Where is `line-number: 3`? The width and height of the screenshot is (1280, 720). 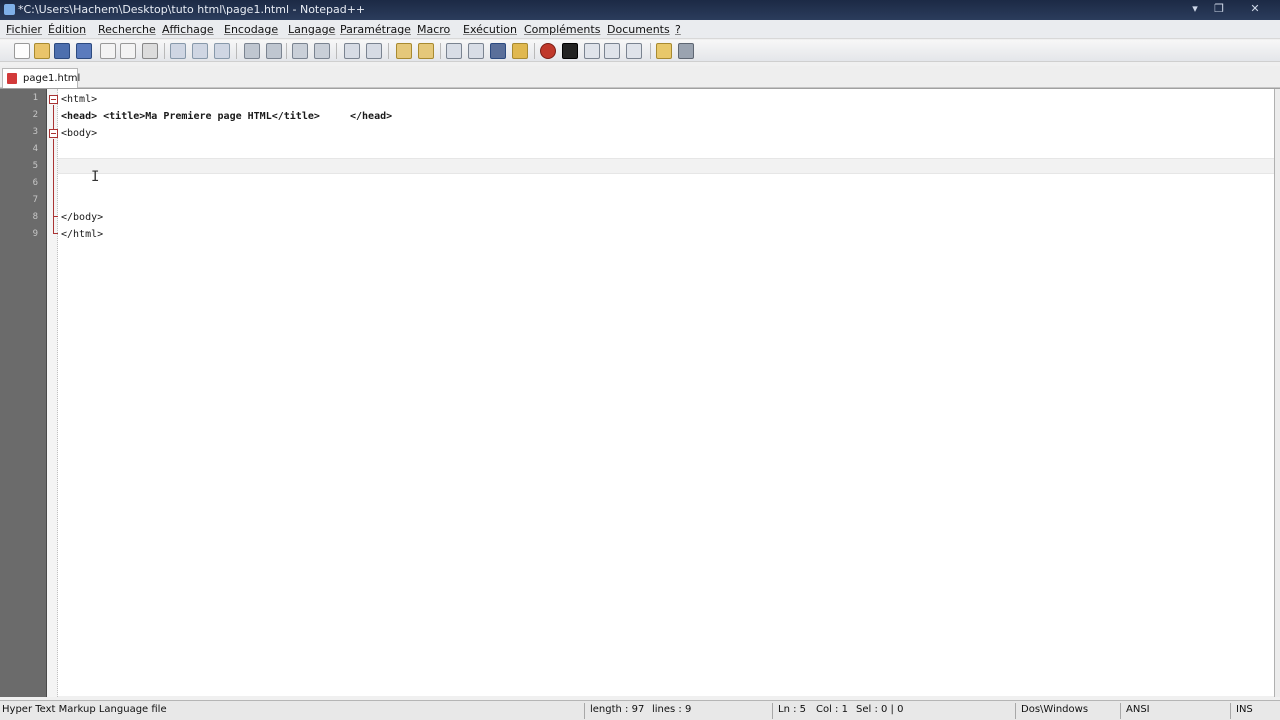 line-number: 3 is located at coordinates (35, 132).